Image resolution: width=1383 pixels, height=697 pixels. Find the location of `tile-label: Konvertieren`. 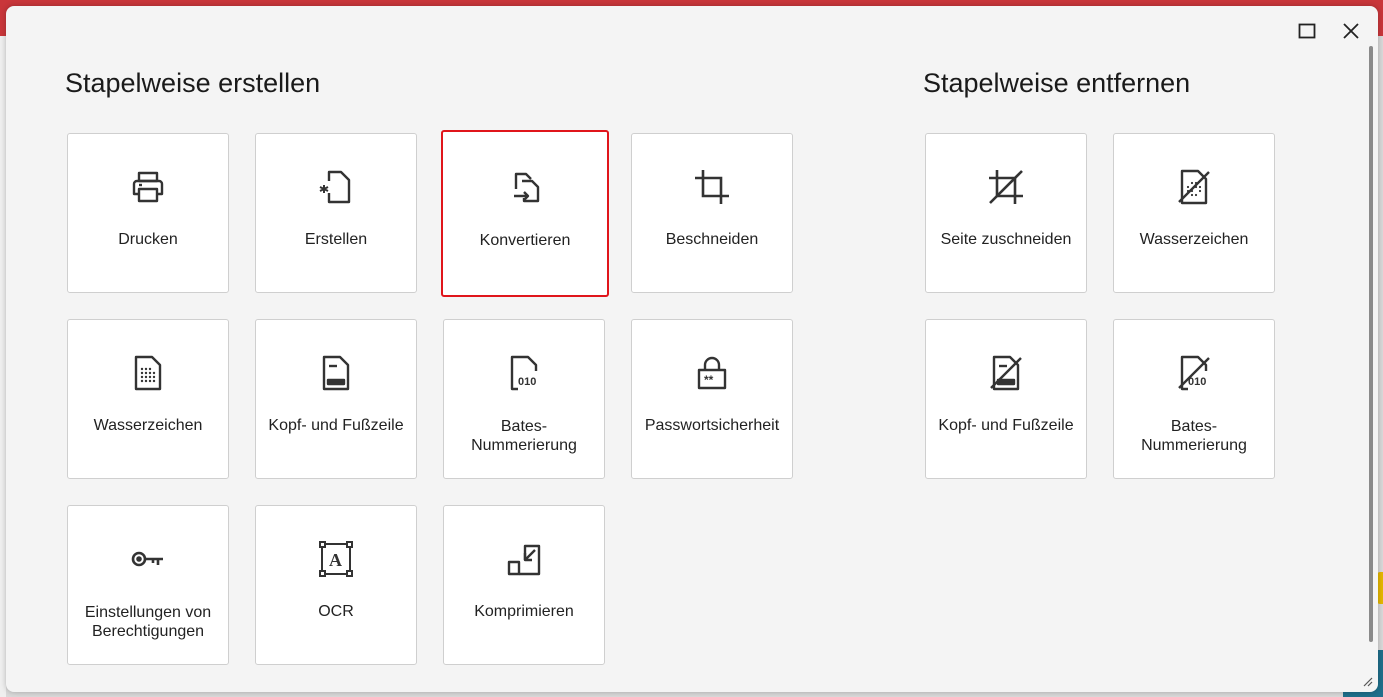

tile-label: Konvertieren is located at coordinates (525, 240).